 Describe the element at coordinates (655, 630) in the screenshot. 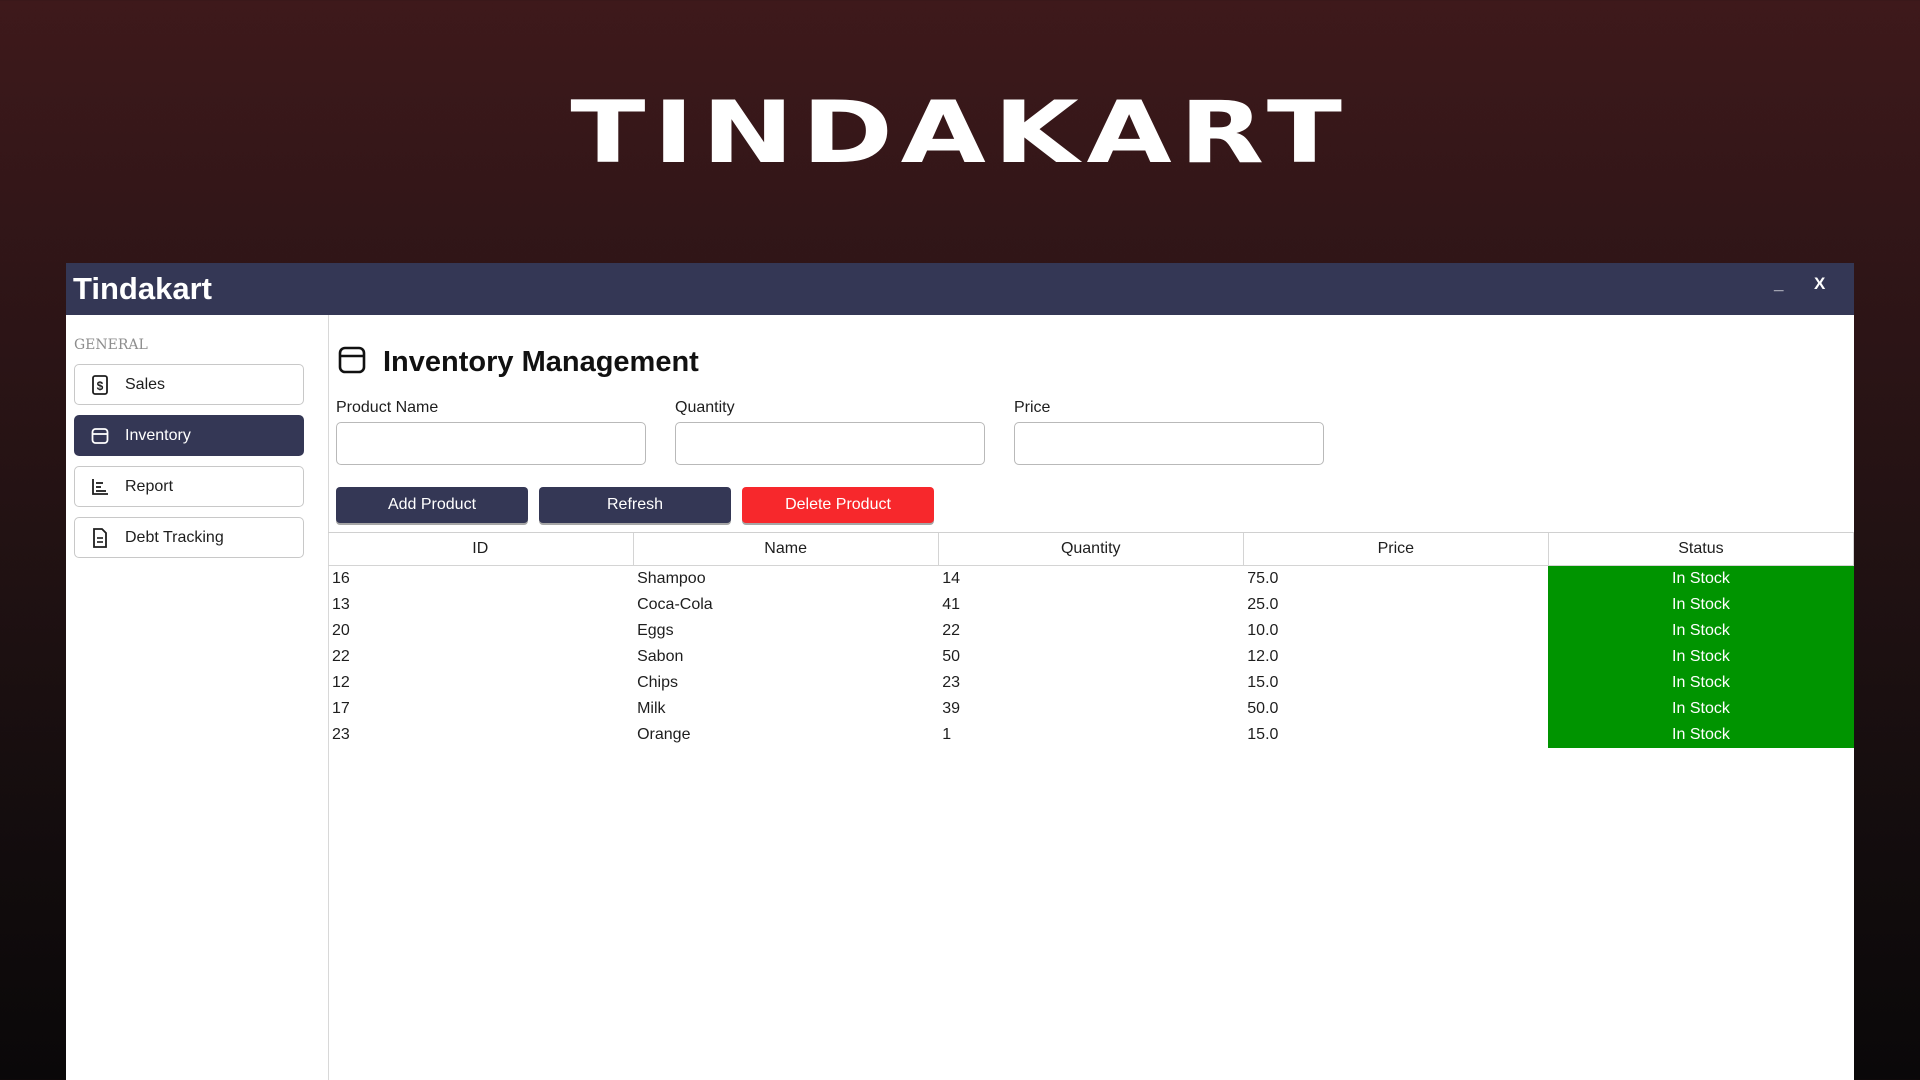

I see `cell-name: Eggs` at that location.